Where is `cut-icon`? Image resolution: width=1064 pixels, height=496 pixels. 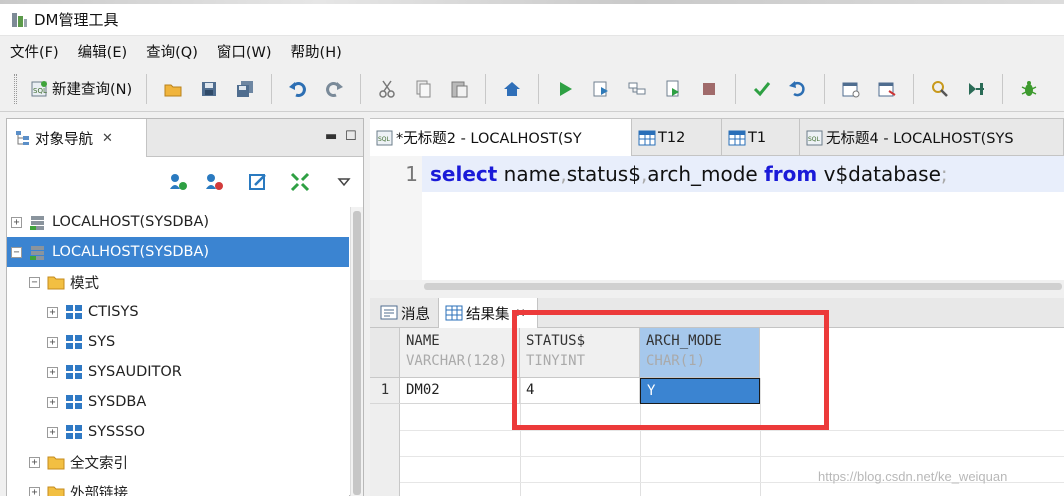 cut-icon is located at coordinates (387, 89).